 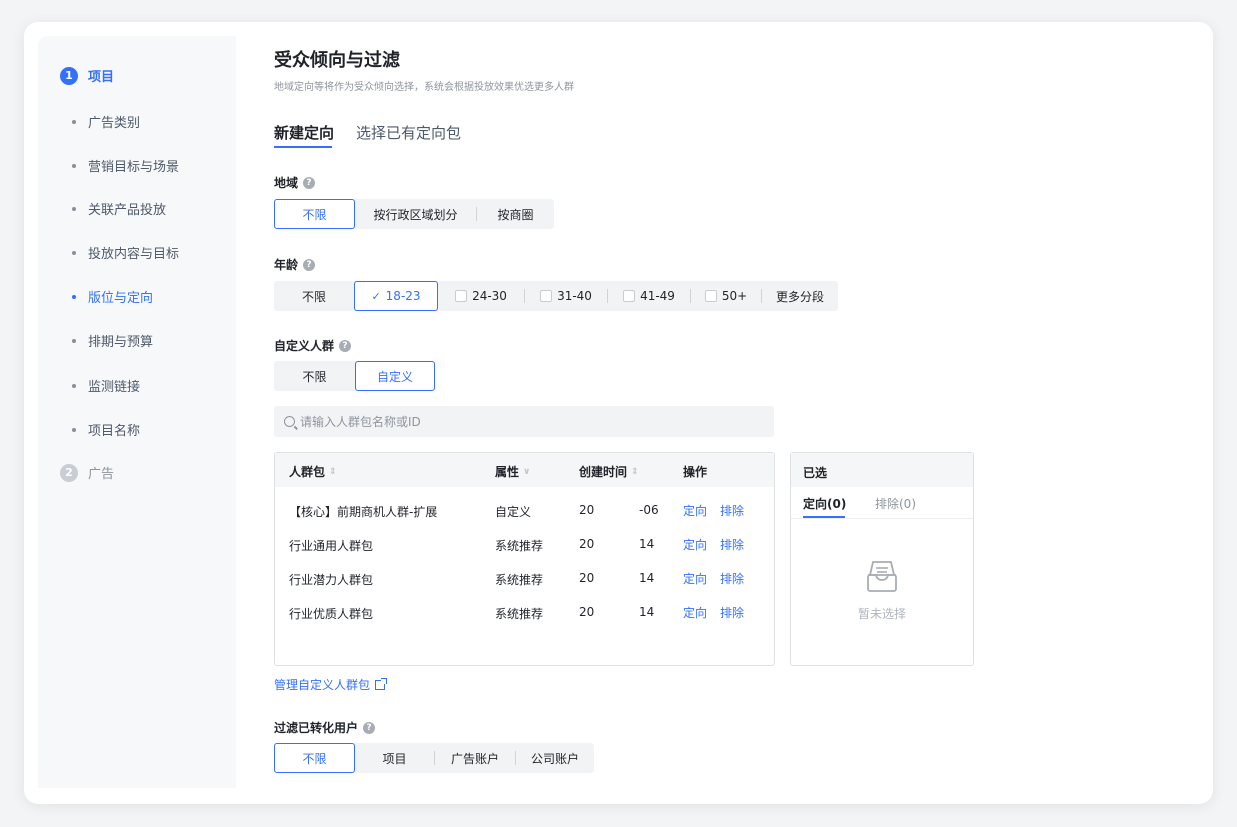 I want to click on redaction-blur, so click(x=617, y=562).